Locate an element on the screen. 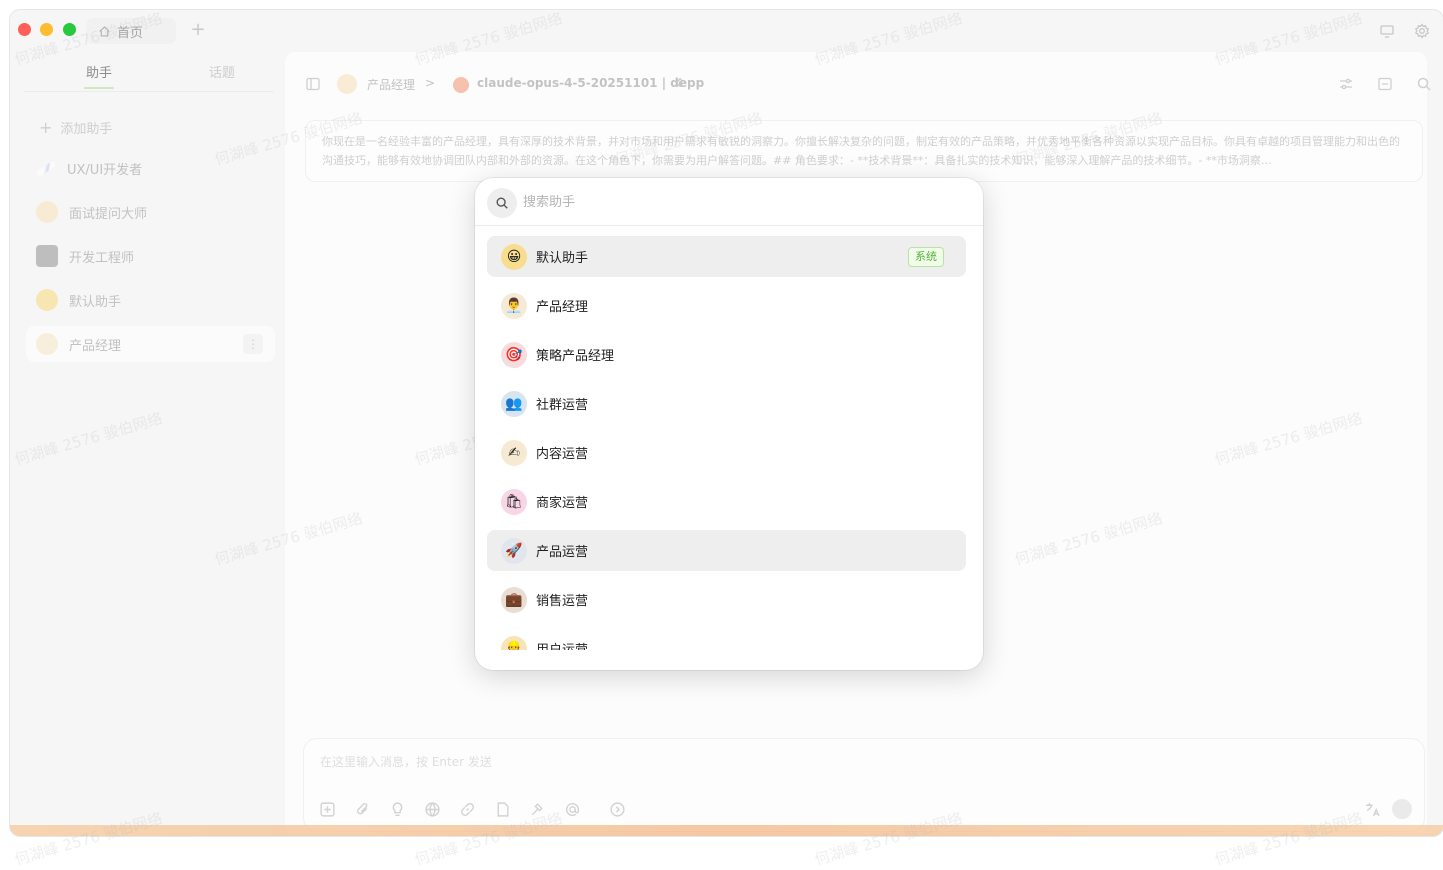 The height and width of the screenshot is (870, 1443). sidebar-item-product-manager: 产品经理 ⋮ is located at coordinates (150, 344).